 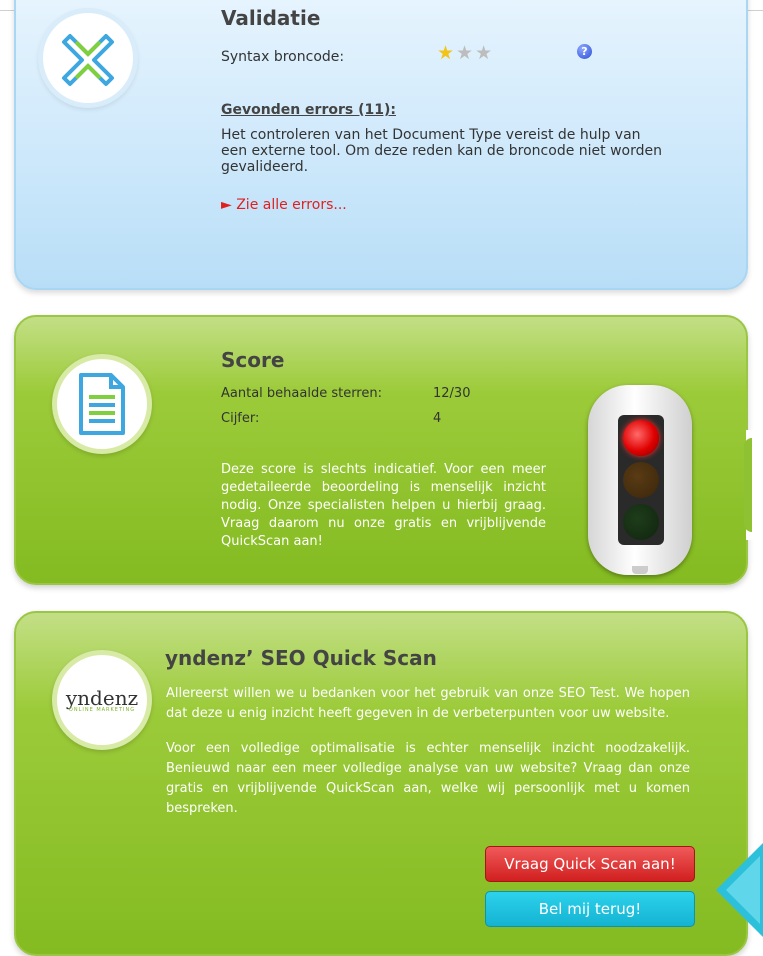 What do you see at coordinates (452, 393) in the screenshot?
I see `stars-value: 12/30` at bounding box center [452, 393].